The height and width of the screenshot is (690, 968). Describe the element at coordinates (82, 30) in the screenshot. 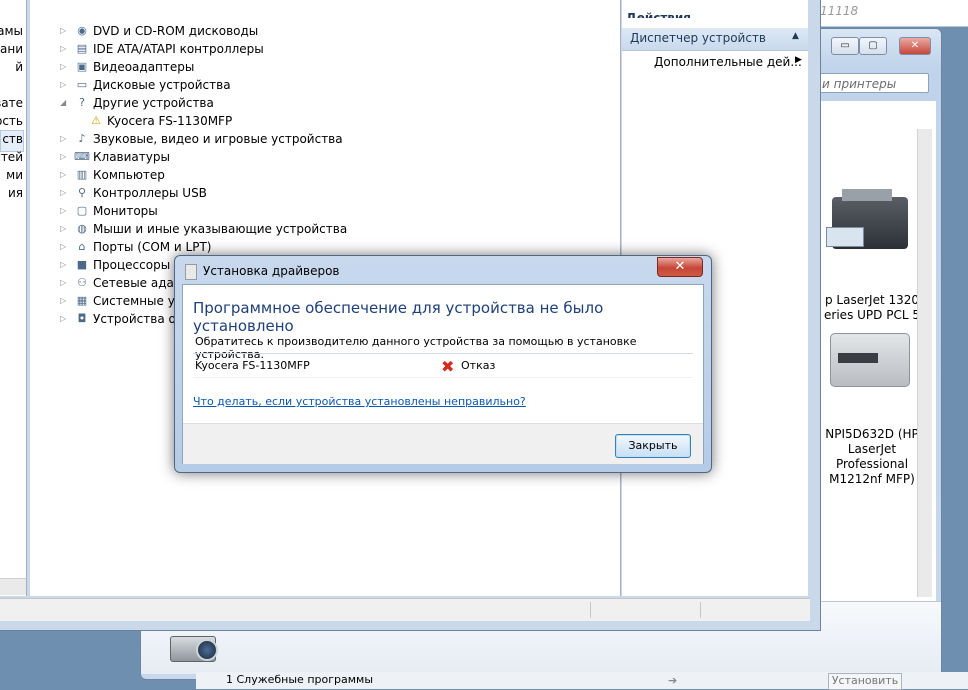

I see `disc-drive-icon: ◉` at that location.